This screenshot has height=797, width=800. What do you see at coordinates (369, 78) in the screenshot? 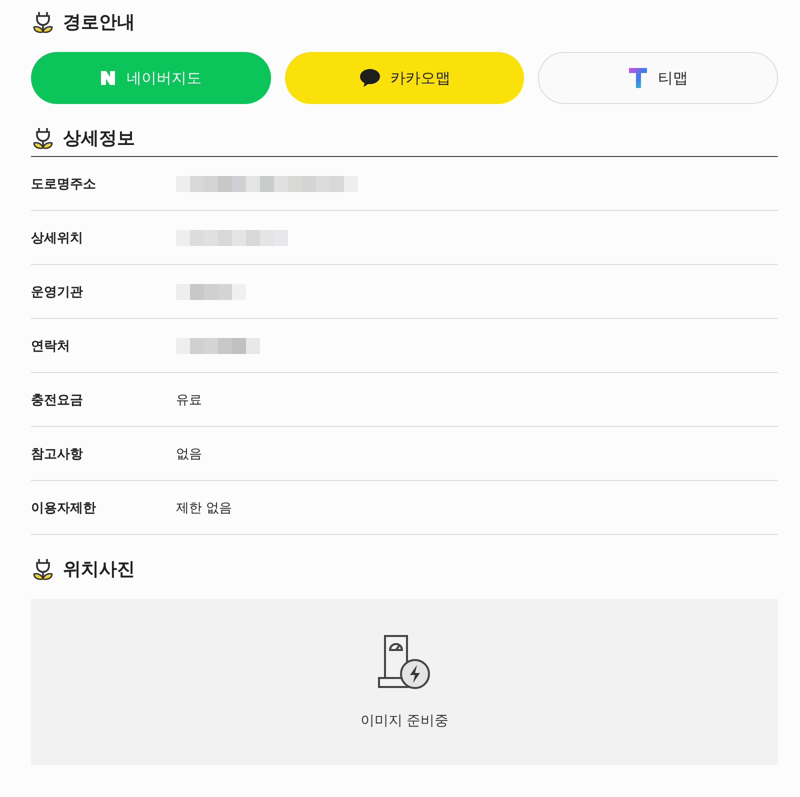
I see `speech-bubble-icon` at bounding box center [369, 78].